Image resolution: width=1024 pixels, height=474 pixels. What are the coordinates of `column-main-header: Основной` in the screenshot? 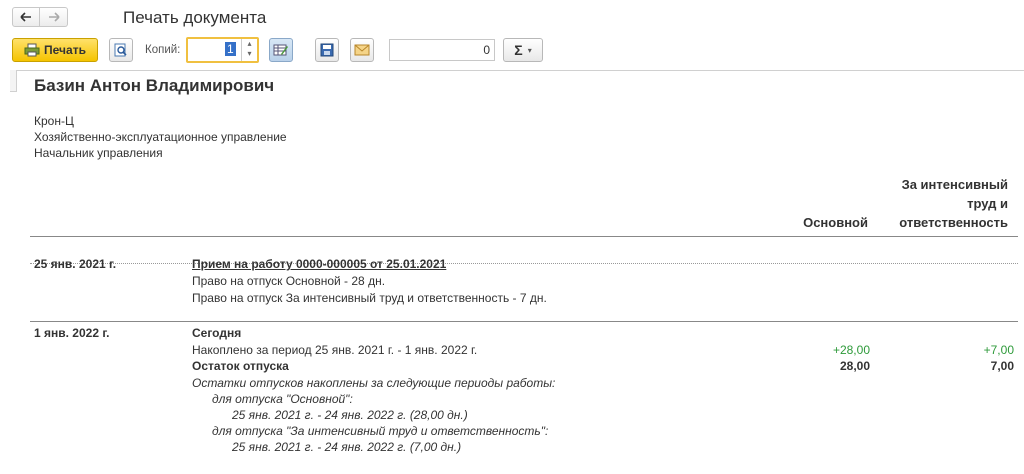 It's located at (835, 222).